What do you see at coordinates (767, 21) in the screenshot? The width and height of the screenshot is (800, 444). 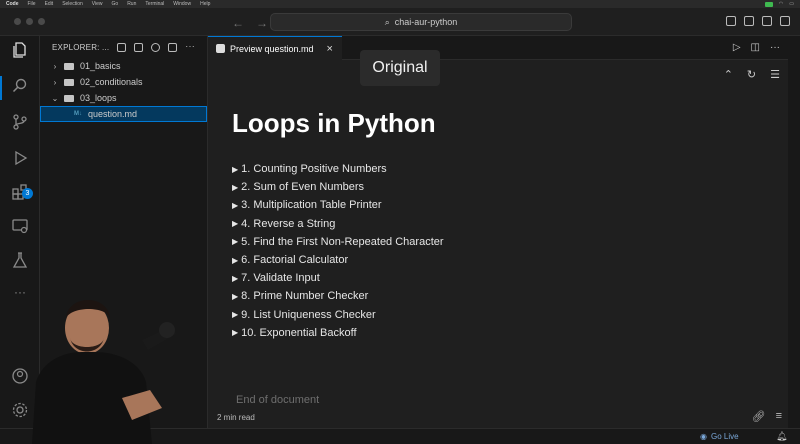 I see `toggle-secondary-sidebar-icon` at bounding box center [767, 21].